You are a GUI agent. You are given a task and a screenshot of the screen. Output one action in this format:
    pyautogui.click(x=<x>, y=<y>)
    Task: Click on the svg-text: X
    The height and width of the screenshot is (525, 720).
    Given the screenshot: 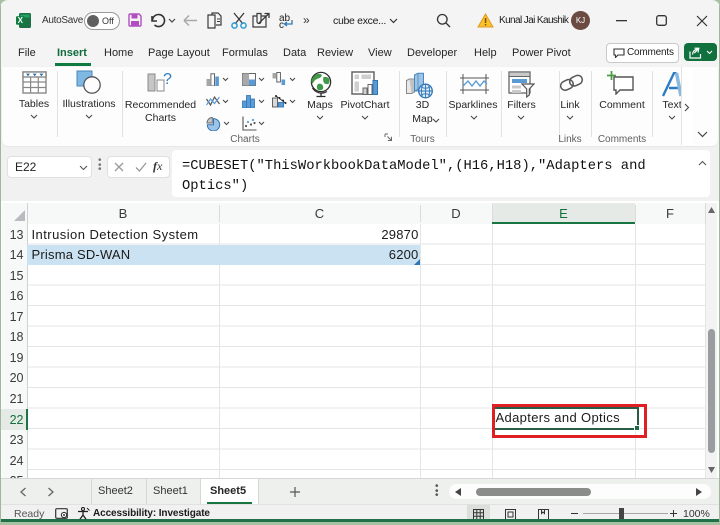 What is the action you would take?
    pyautogui.click(x=21, y=20)
    